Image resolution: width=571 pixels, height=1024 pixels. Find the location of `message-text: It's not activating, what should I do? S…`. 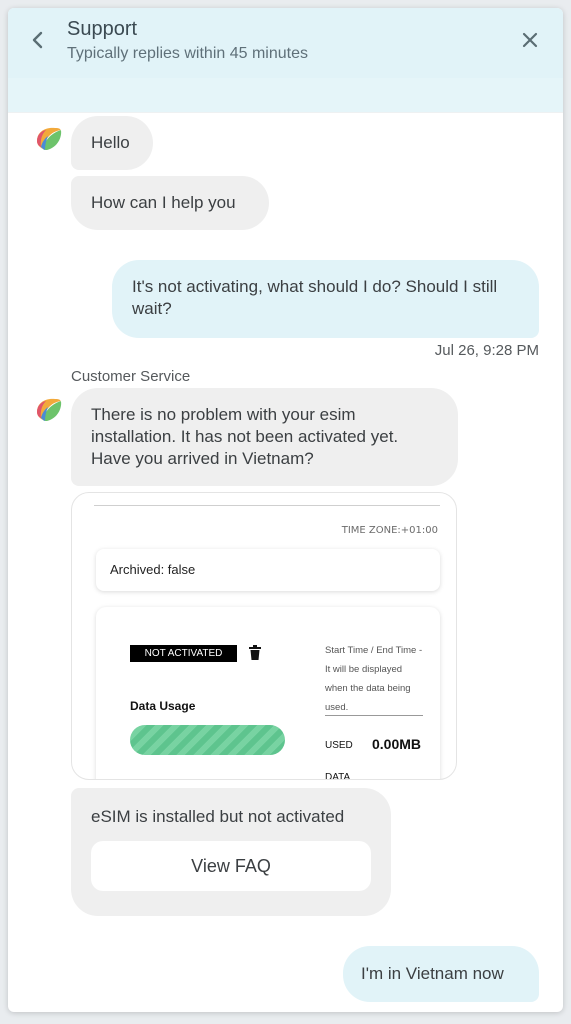

message-text: It's not activating, what should I do? S… is located at coordinates (315, 297).